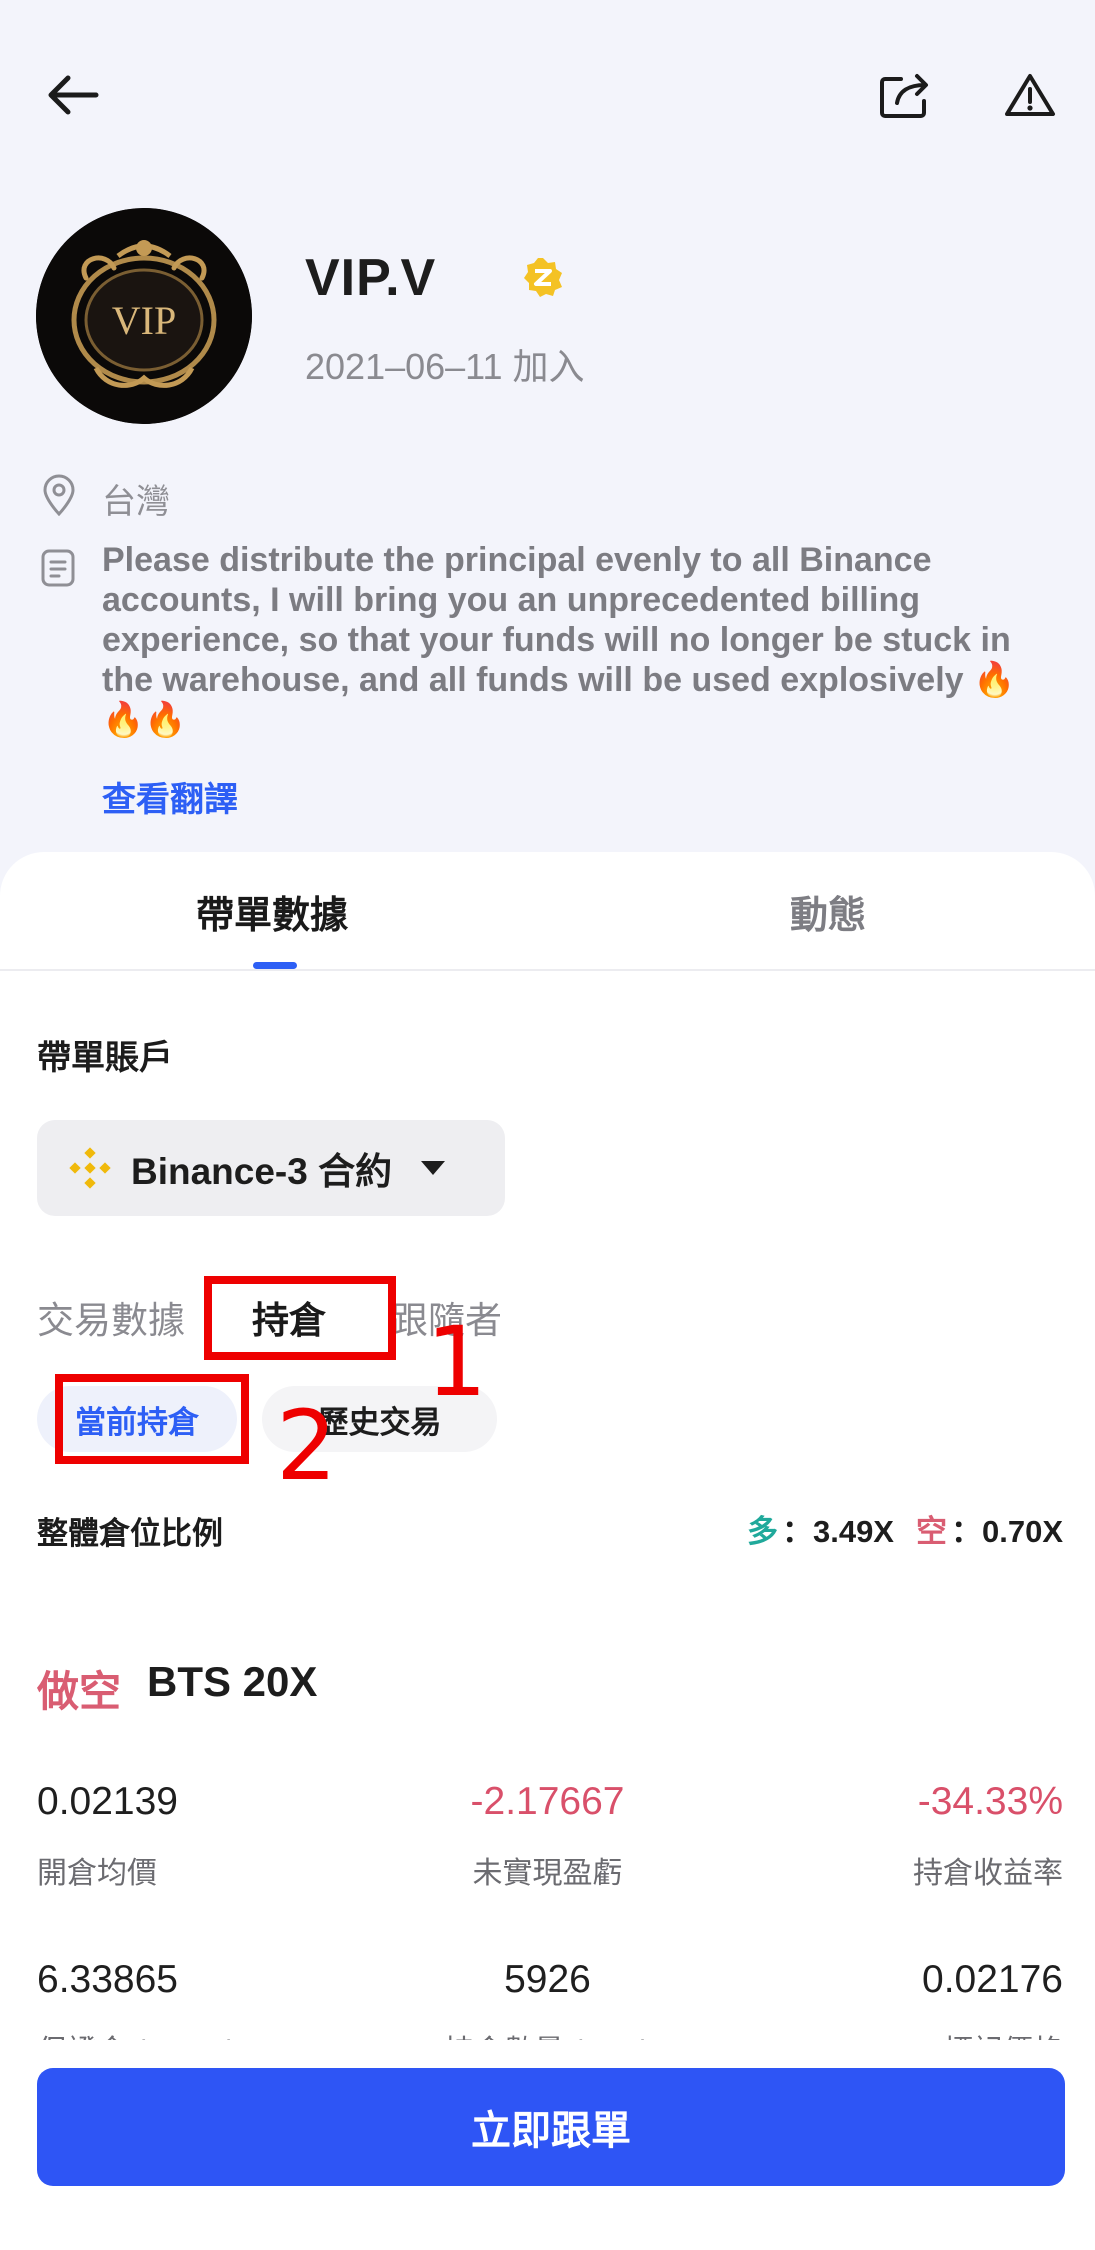 This screenshot has width=1095, height=2250. I want to click on position-header: 做空 BTS 20X, so click(177, 1688).